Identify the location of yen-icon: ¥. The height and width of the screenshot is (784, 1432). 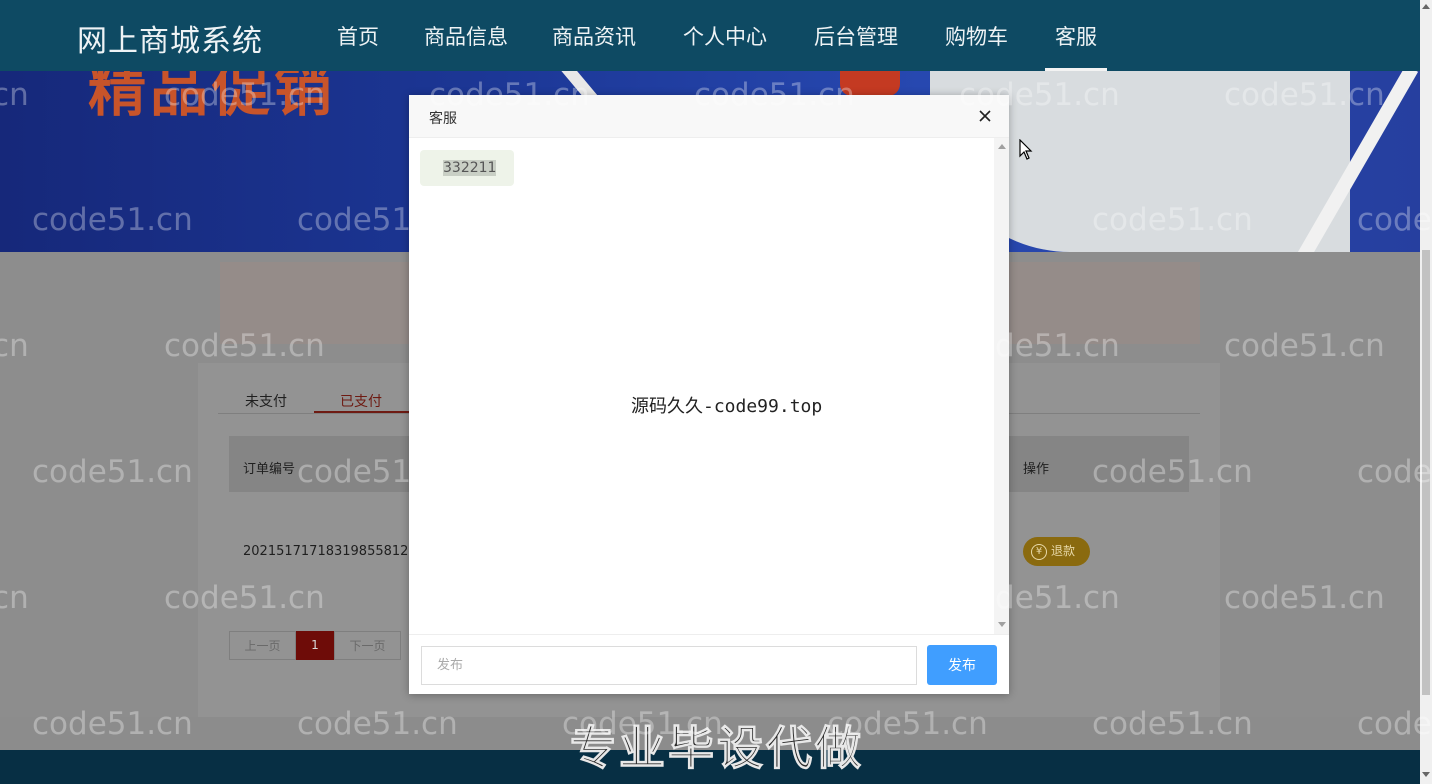
(1039, 551).